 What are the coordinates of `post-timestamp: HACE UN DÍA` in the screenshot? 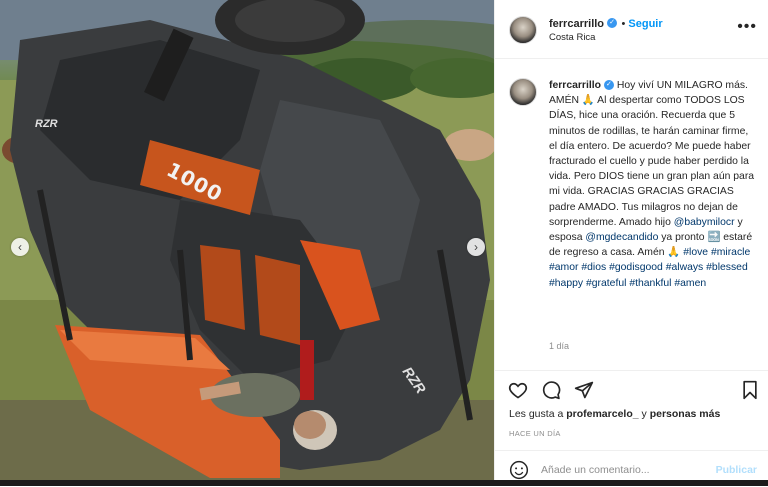 It's located at (535, 433).